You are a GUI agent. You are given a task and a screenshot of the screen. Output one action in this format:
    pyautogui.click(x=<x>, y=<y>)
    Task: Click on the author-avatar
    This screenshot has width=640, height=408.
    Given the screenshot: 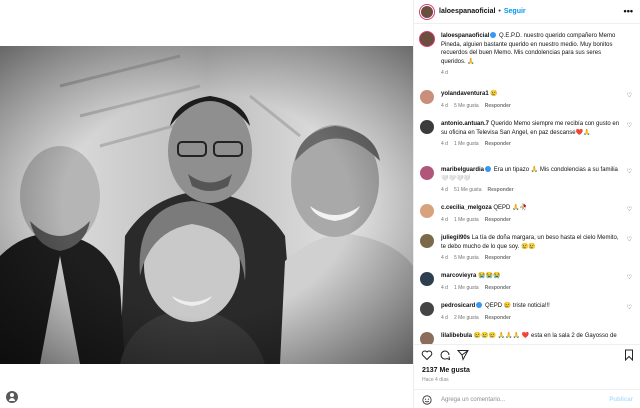 What is the action you would take?
    pyautogui.click(x=427, y=11)
    